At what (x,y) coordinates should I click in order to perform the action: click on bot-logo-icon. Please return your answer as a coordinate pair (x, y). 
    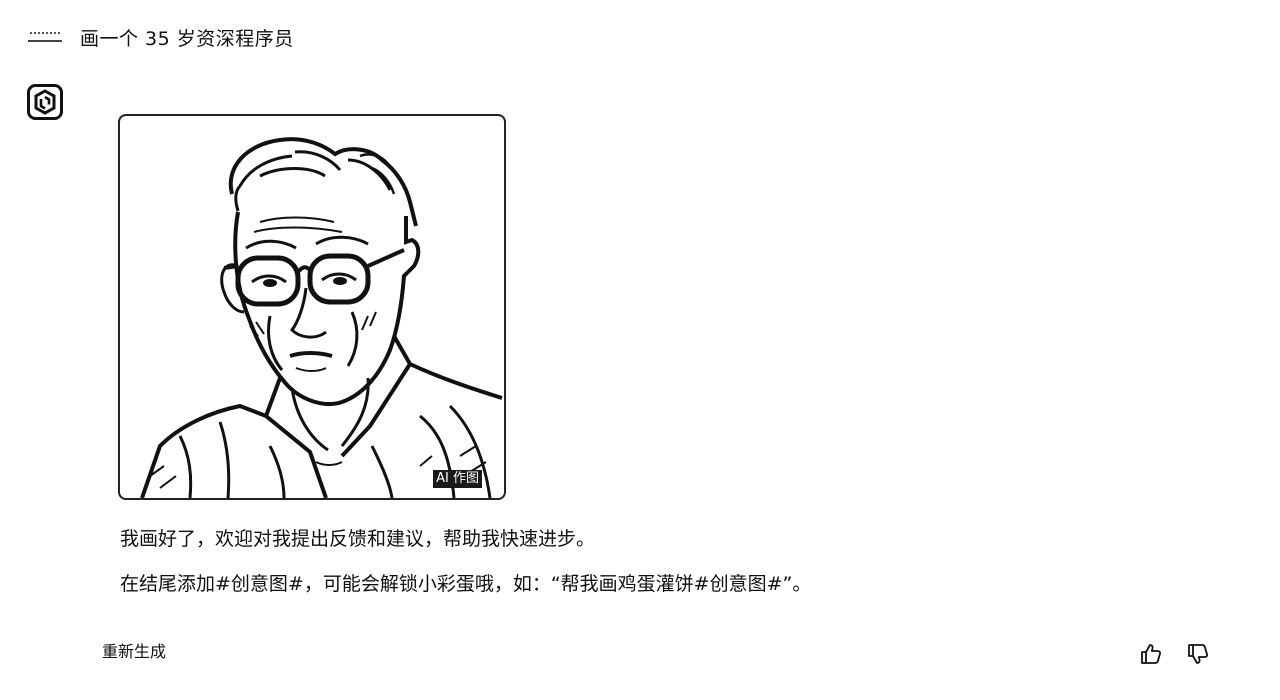
    Looking at the image, I should click on (45, 102).